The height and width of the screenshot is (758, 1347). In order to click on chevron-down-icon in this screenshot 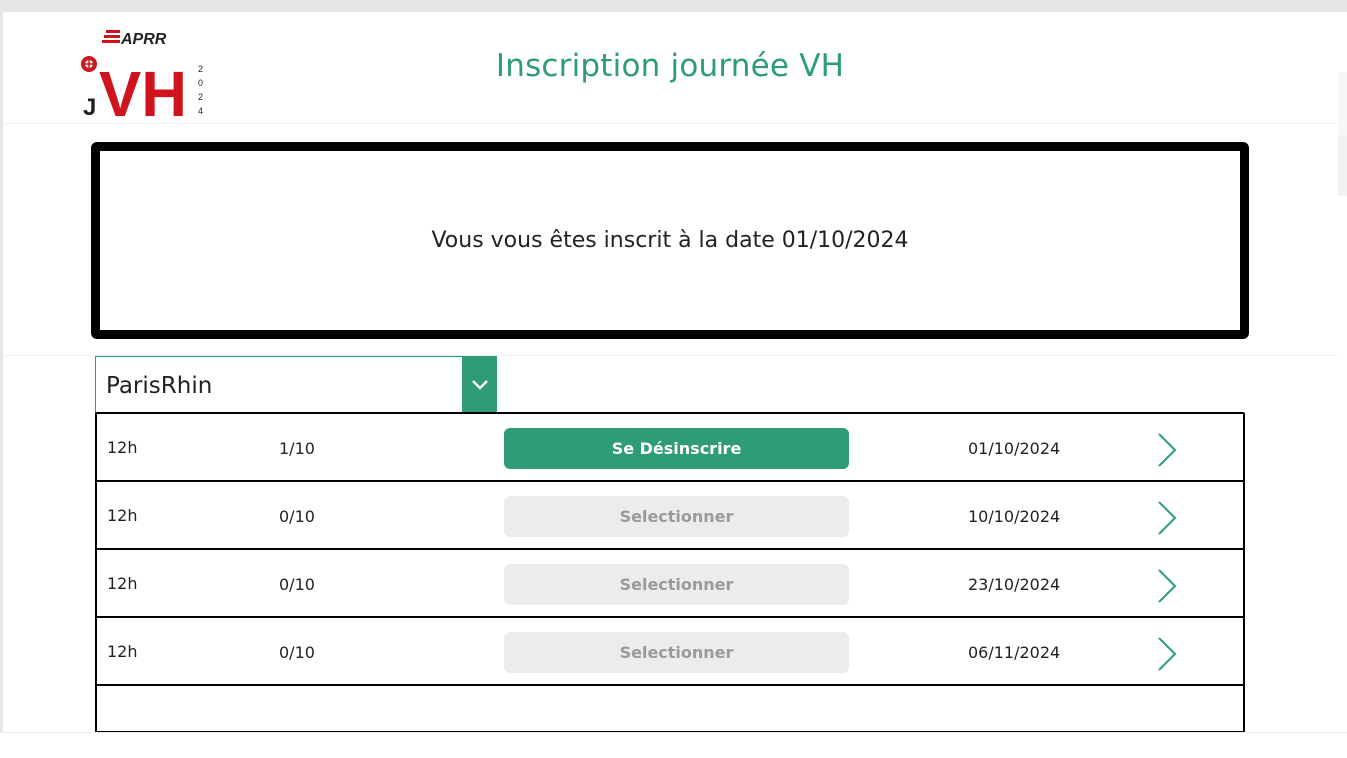, I will do `click(479, 384)`.